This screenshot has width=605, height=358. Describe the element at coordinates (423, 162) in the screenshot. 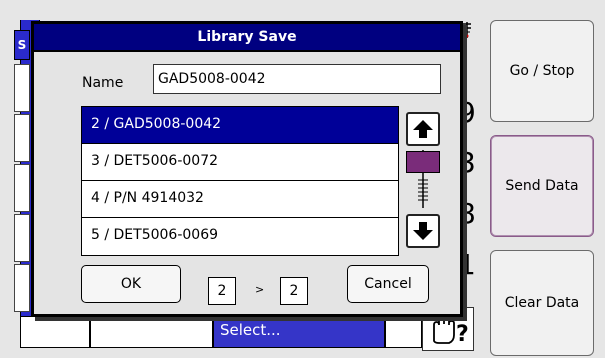

I see `scrollbar-thumb` at that location.